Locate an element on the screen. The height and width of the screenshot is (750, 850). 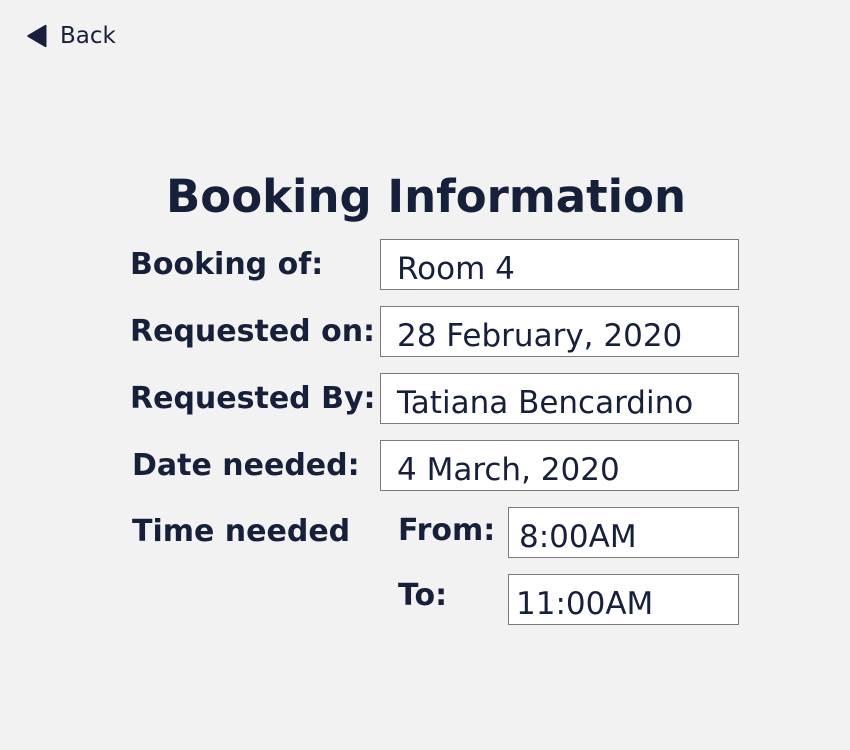
date-needed-field: 4 March, 2020 is located at coordinates (559, 465).